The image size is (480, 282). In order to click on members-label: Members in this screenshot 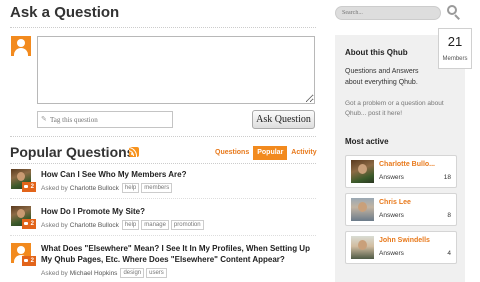, I will do `click(455, 59)`.